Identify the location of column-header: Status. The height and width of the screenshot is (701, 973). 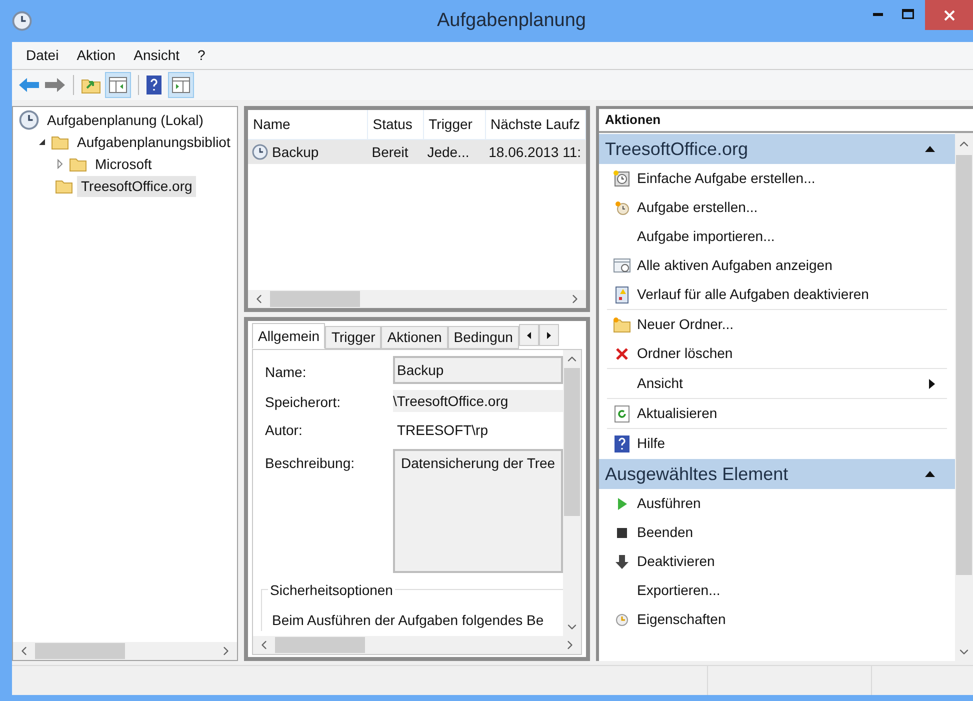
(396, 124).